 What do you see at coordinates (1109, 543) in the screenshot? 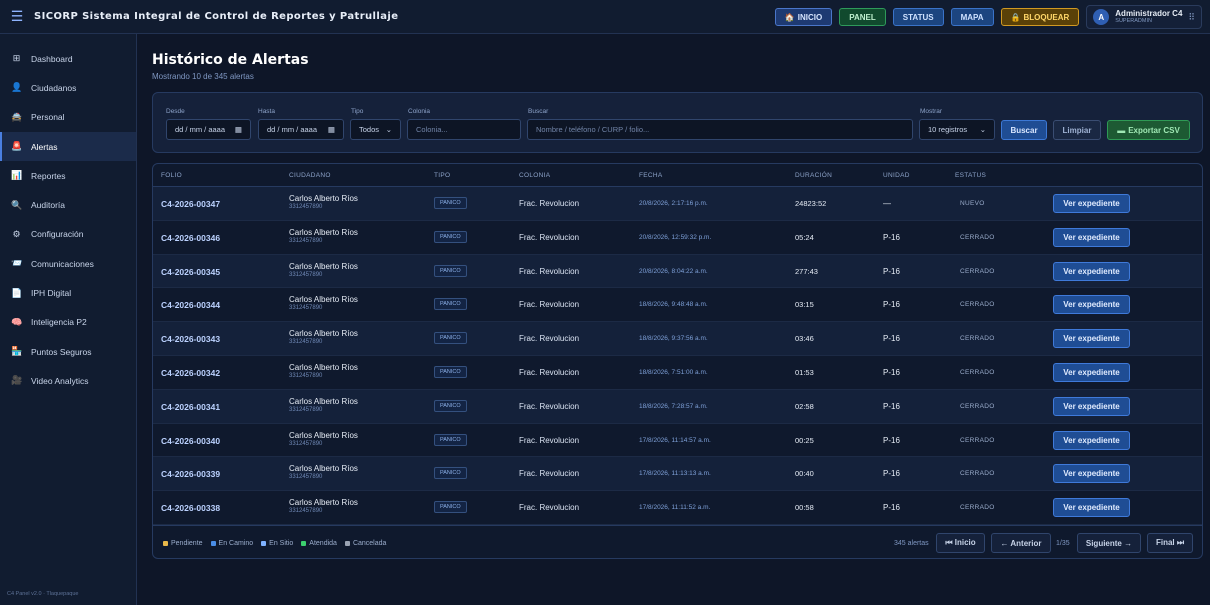
I see `pagination-next-button: Siguiente →` at bounding box center [1109, 543].